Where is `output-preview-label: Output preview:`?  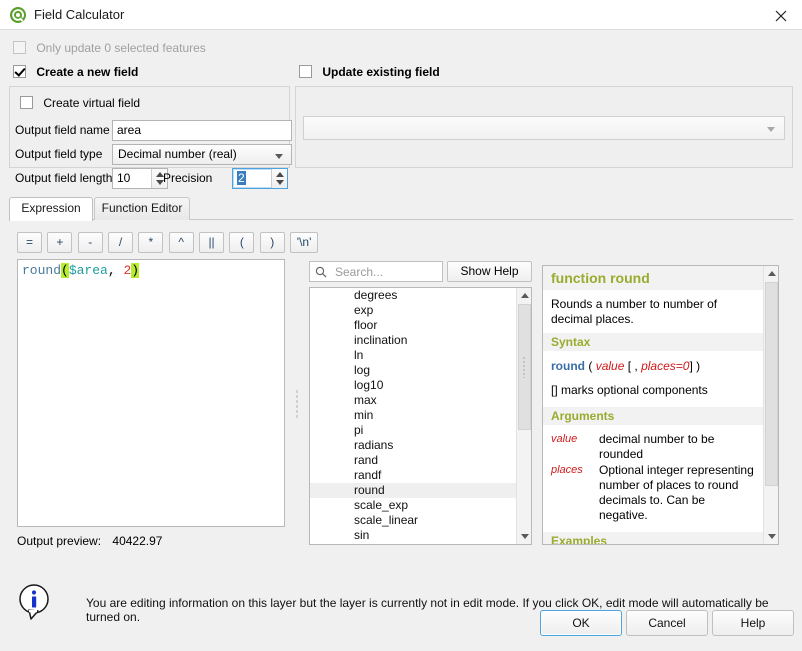 output-preview-label: Output preview: is located at coordinates (59, 541).